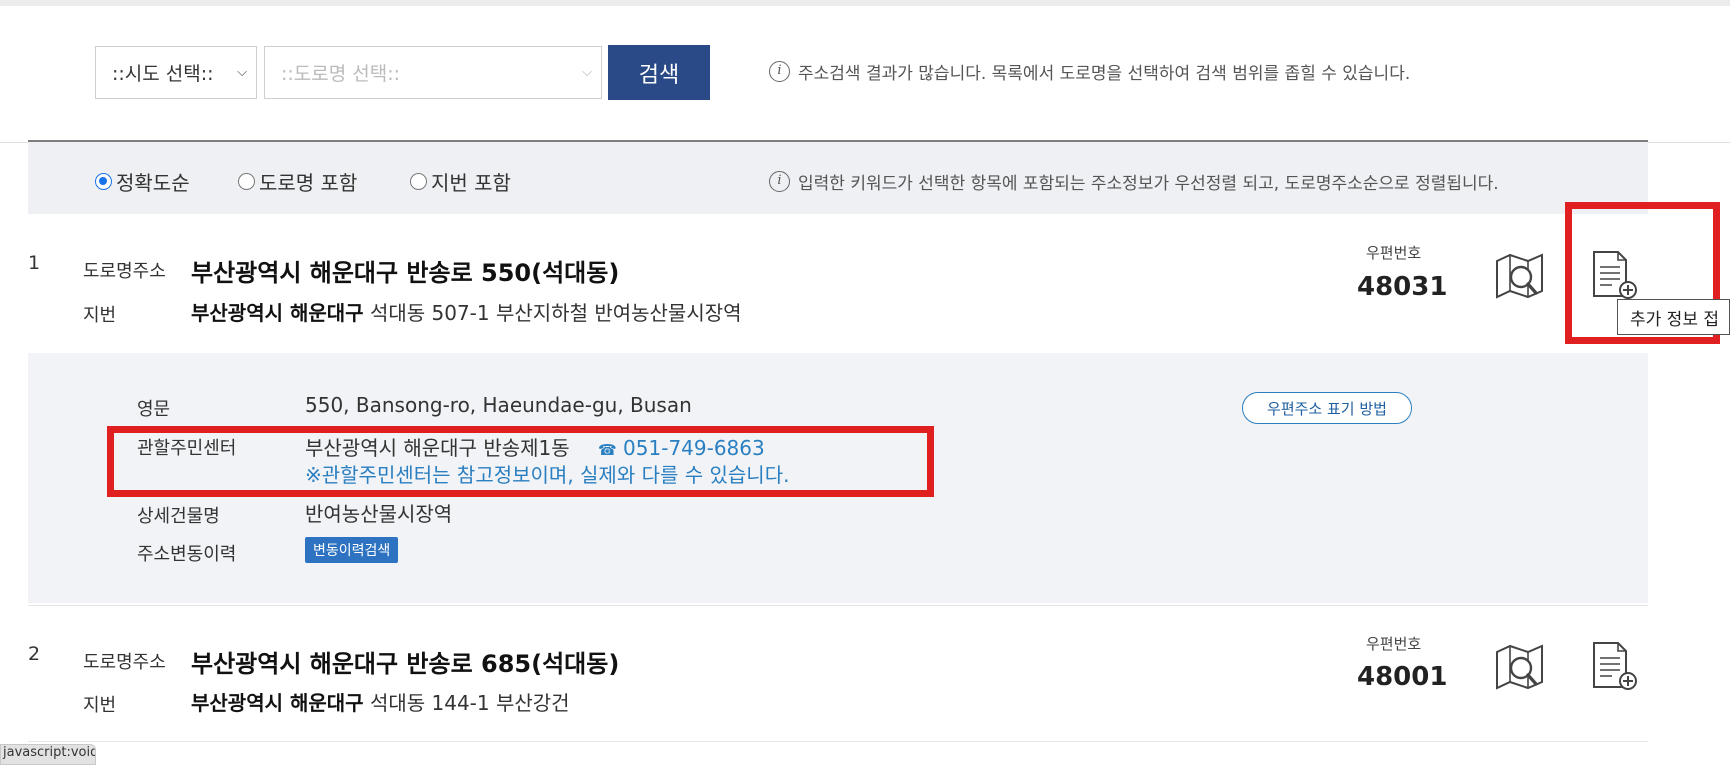  What do you see at coordinates (163, 74) in the screenshot?
I see `sido-select-label: ::시도 선택::` at bounding box center [163, 74].